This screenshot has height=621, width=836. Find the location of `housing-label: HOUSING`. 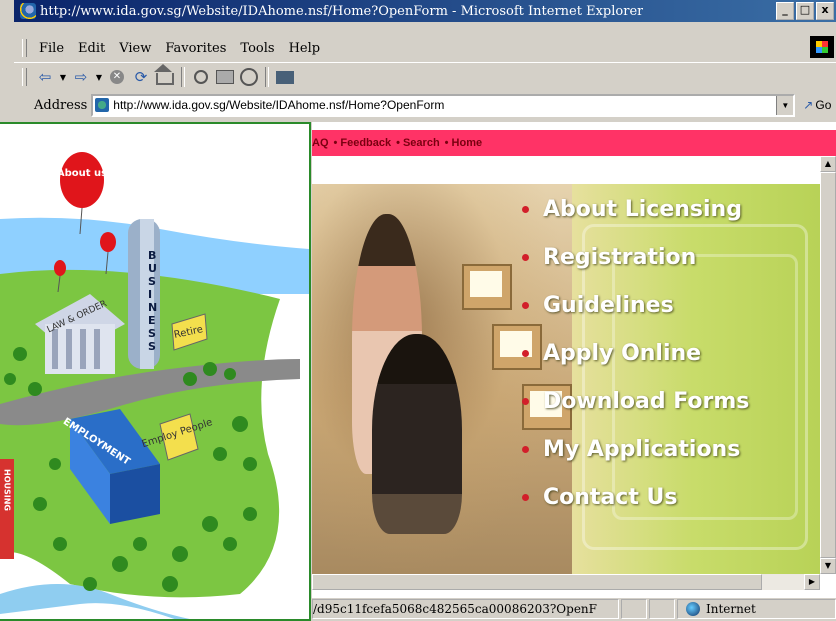

housing-label: HOUSING is located at coordinates (7, 490).